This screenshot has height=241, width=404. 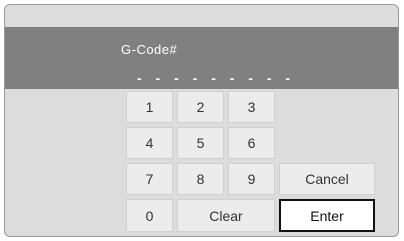 What do you see at coordinates (200, 179) in the screenshot?
I see `key-8: 8` at bounding box center [200, 179].